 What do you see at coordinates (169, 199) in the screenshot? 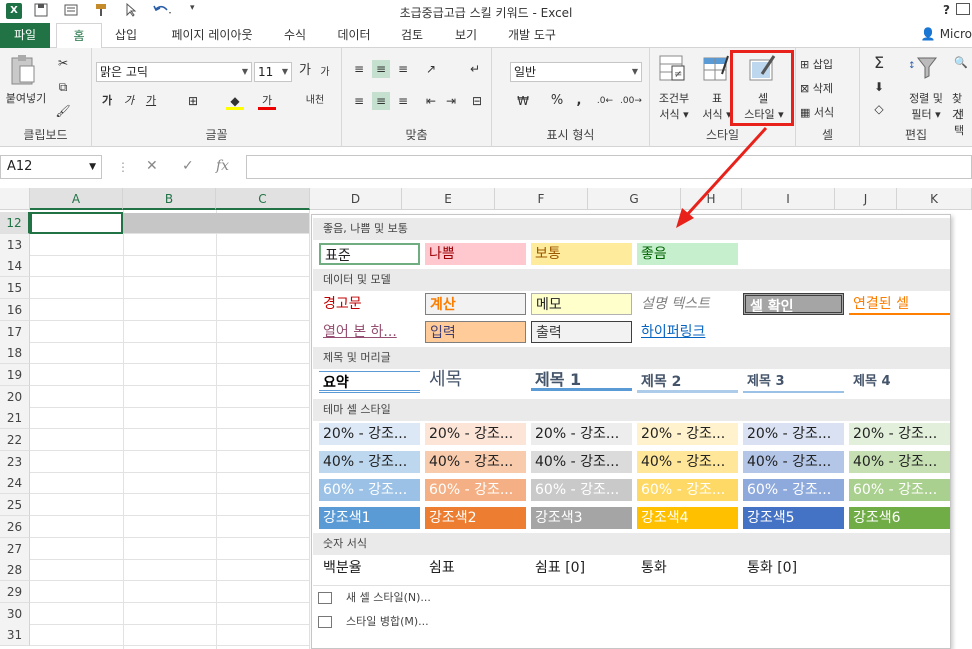
I see `column-header-b: B` at bounding box center [169, 199].